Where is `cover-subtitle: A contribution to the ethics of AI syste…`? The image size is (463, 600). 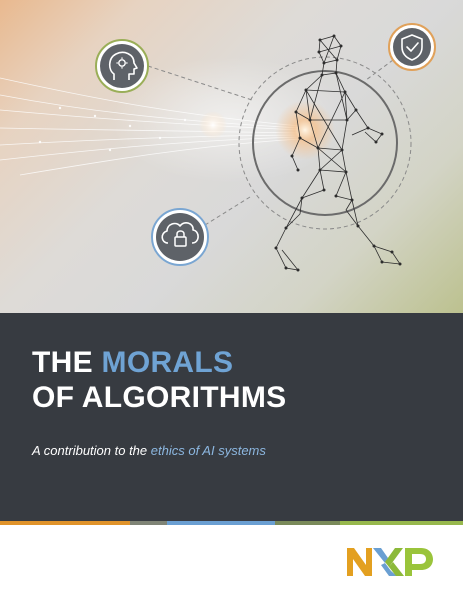 cover-subtitle: A contribution to the ethics of AI syste… is located at coordinates (149, 450).